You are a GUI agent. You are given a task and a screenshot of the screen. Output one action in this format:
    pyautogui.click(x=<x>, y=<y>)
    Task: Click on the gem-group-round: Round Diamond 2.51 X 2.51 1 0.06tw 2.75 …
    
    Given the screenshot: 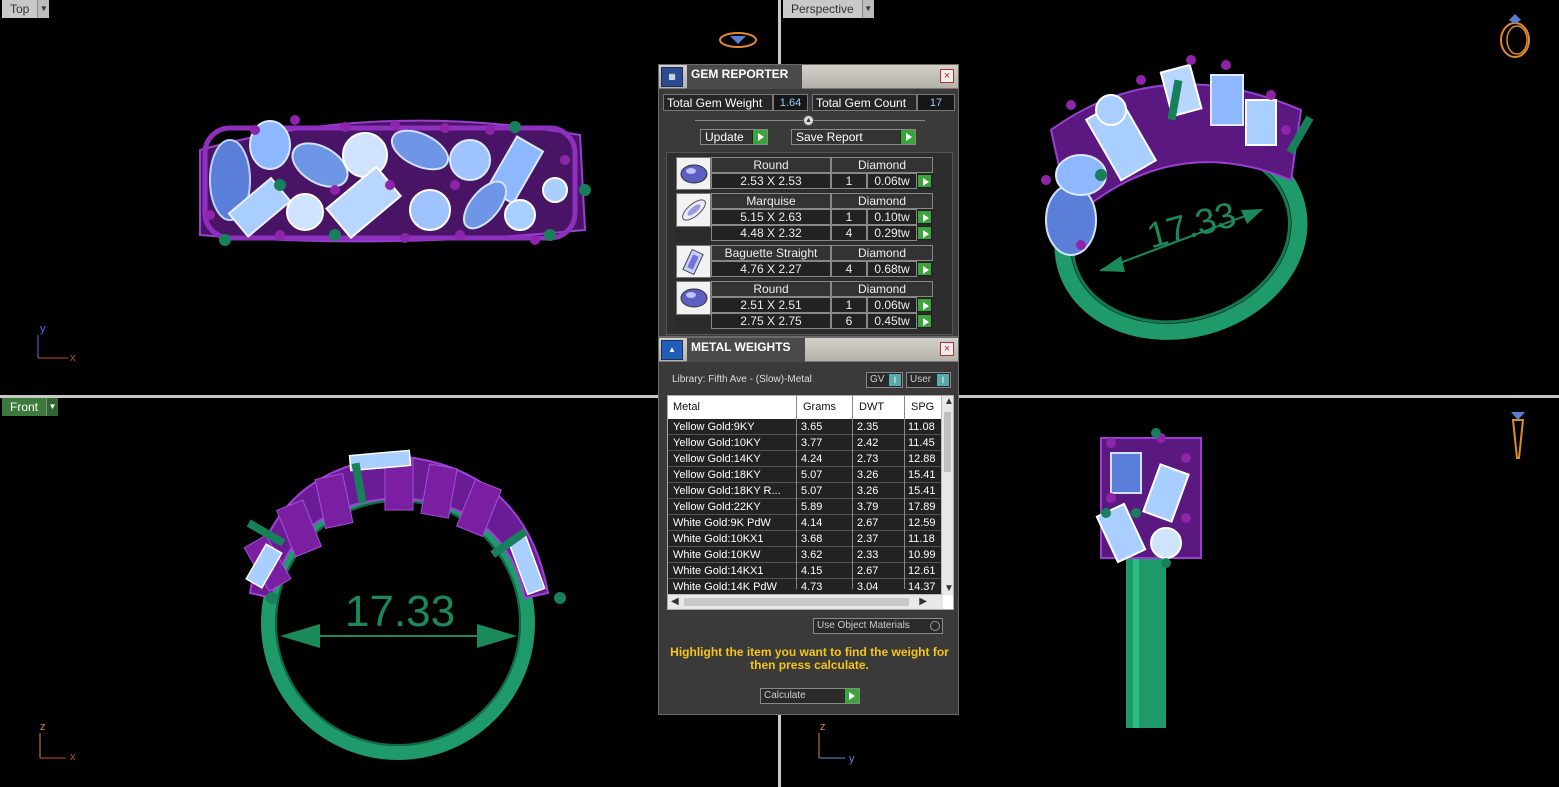 What is the action you would take?
    pyautogui.click(x=805, y=305)
    